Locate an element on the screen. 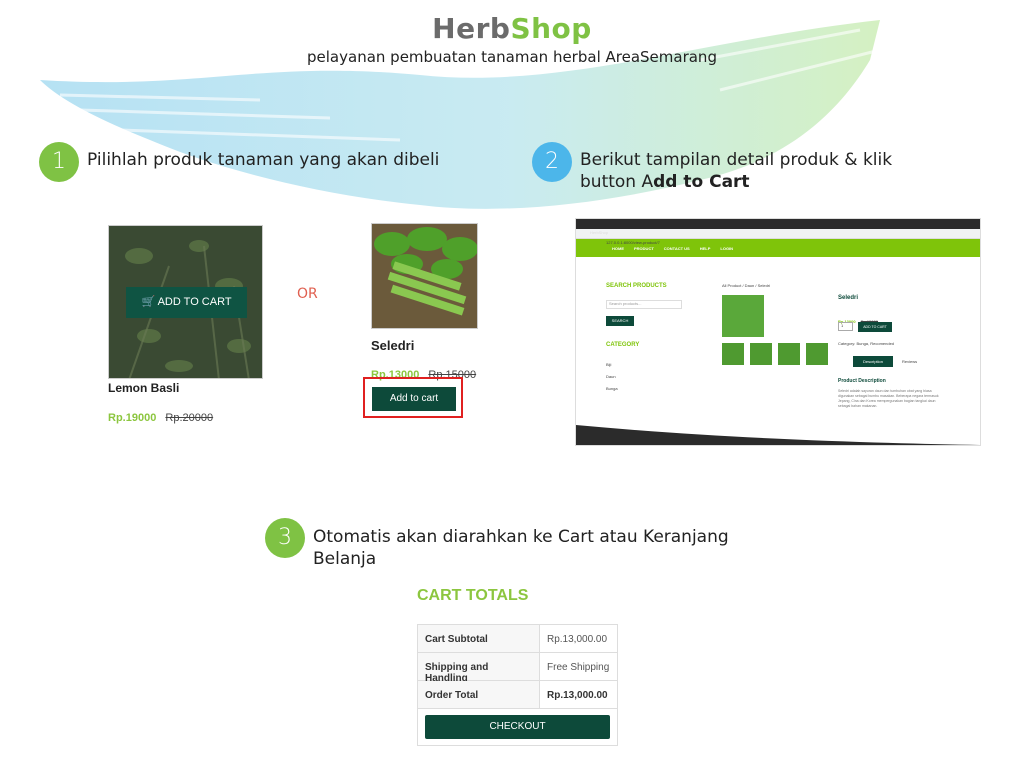  overlay-add-to-cart-button: 🛒 ADD TO CART is located at coordinates (186, 302).